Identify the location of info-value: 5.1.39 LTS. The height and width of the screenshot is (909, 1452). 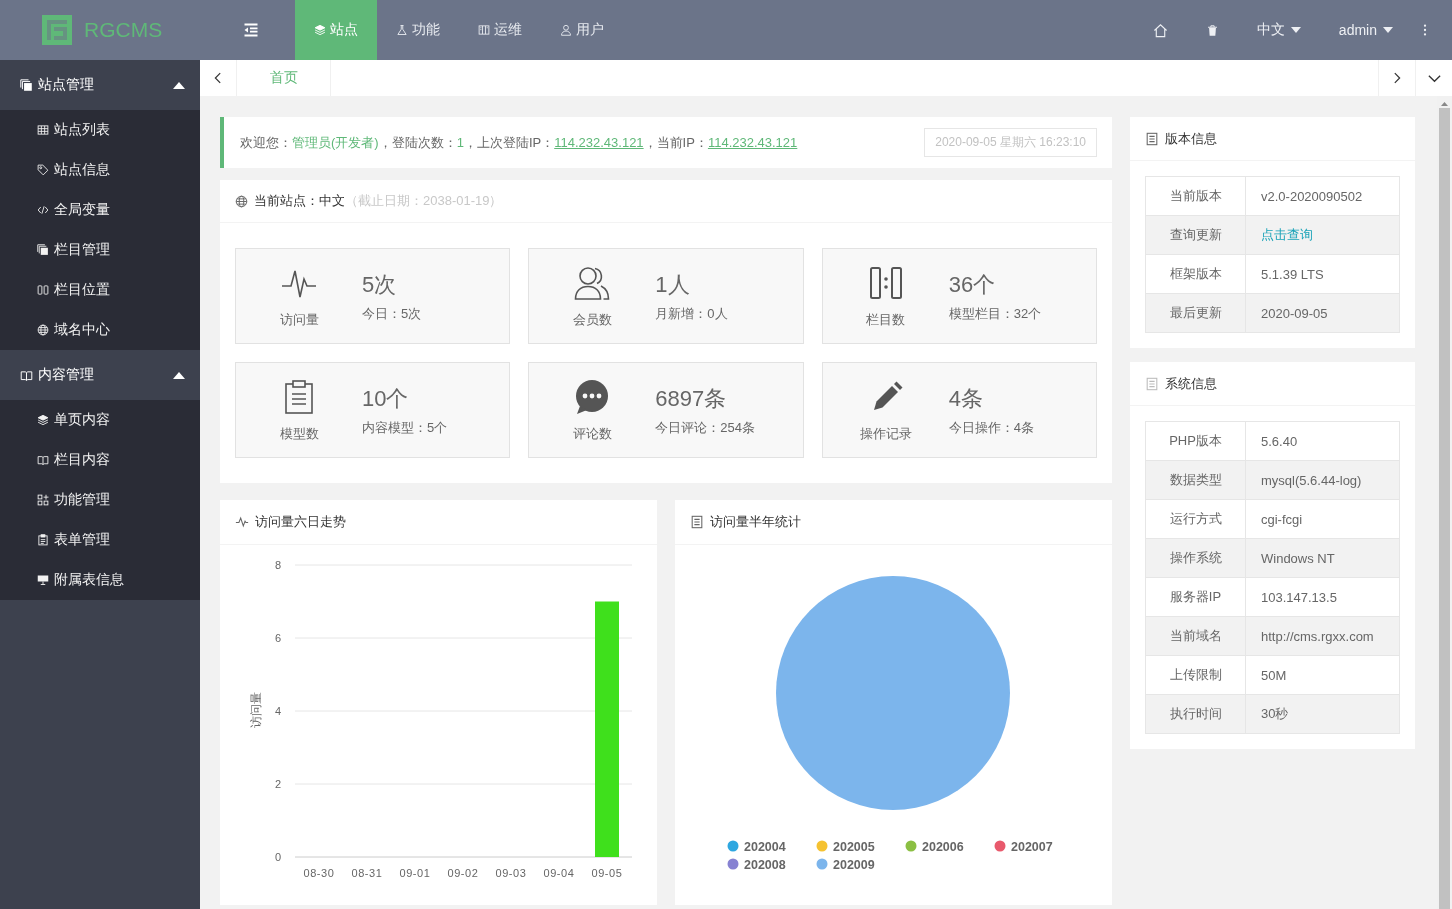
(1322, 274).